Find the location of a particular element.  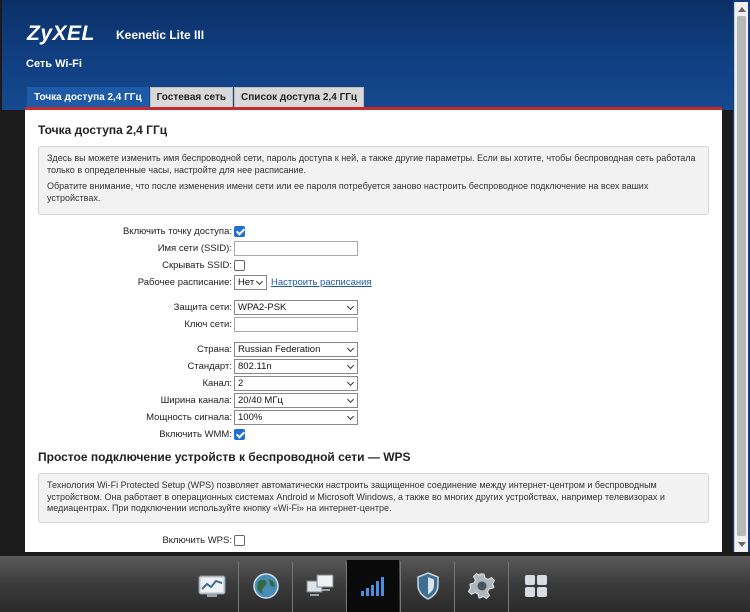

schedule-label: Рабочее расписание: is located at coordinates (184, 282).